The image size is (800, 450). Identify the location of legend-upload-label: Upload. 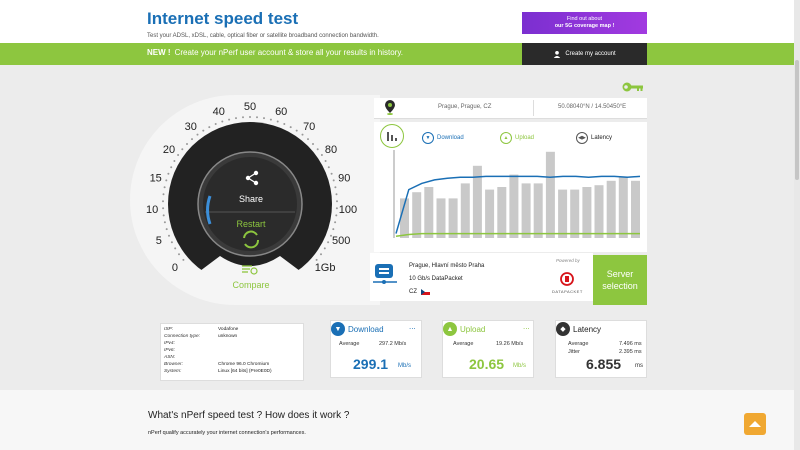
(525, 138).